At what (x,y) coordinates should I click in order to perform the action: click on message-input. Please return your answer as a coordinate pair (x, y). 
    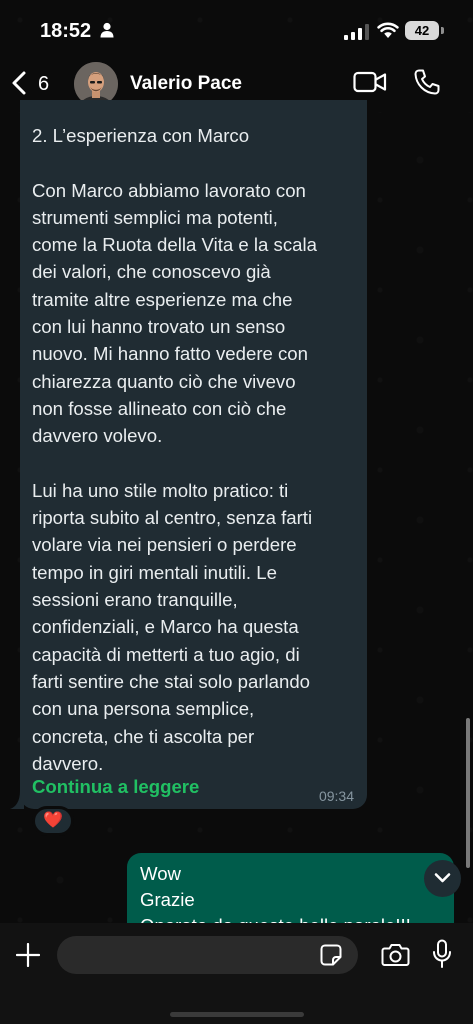
    Looking at the image, I should click on (207, 955).